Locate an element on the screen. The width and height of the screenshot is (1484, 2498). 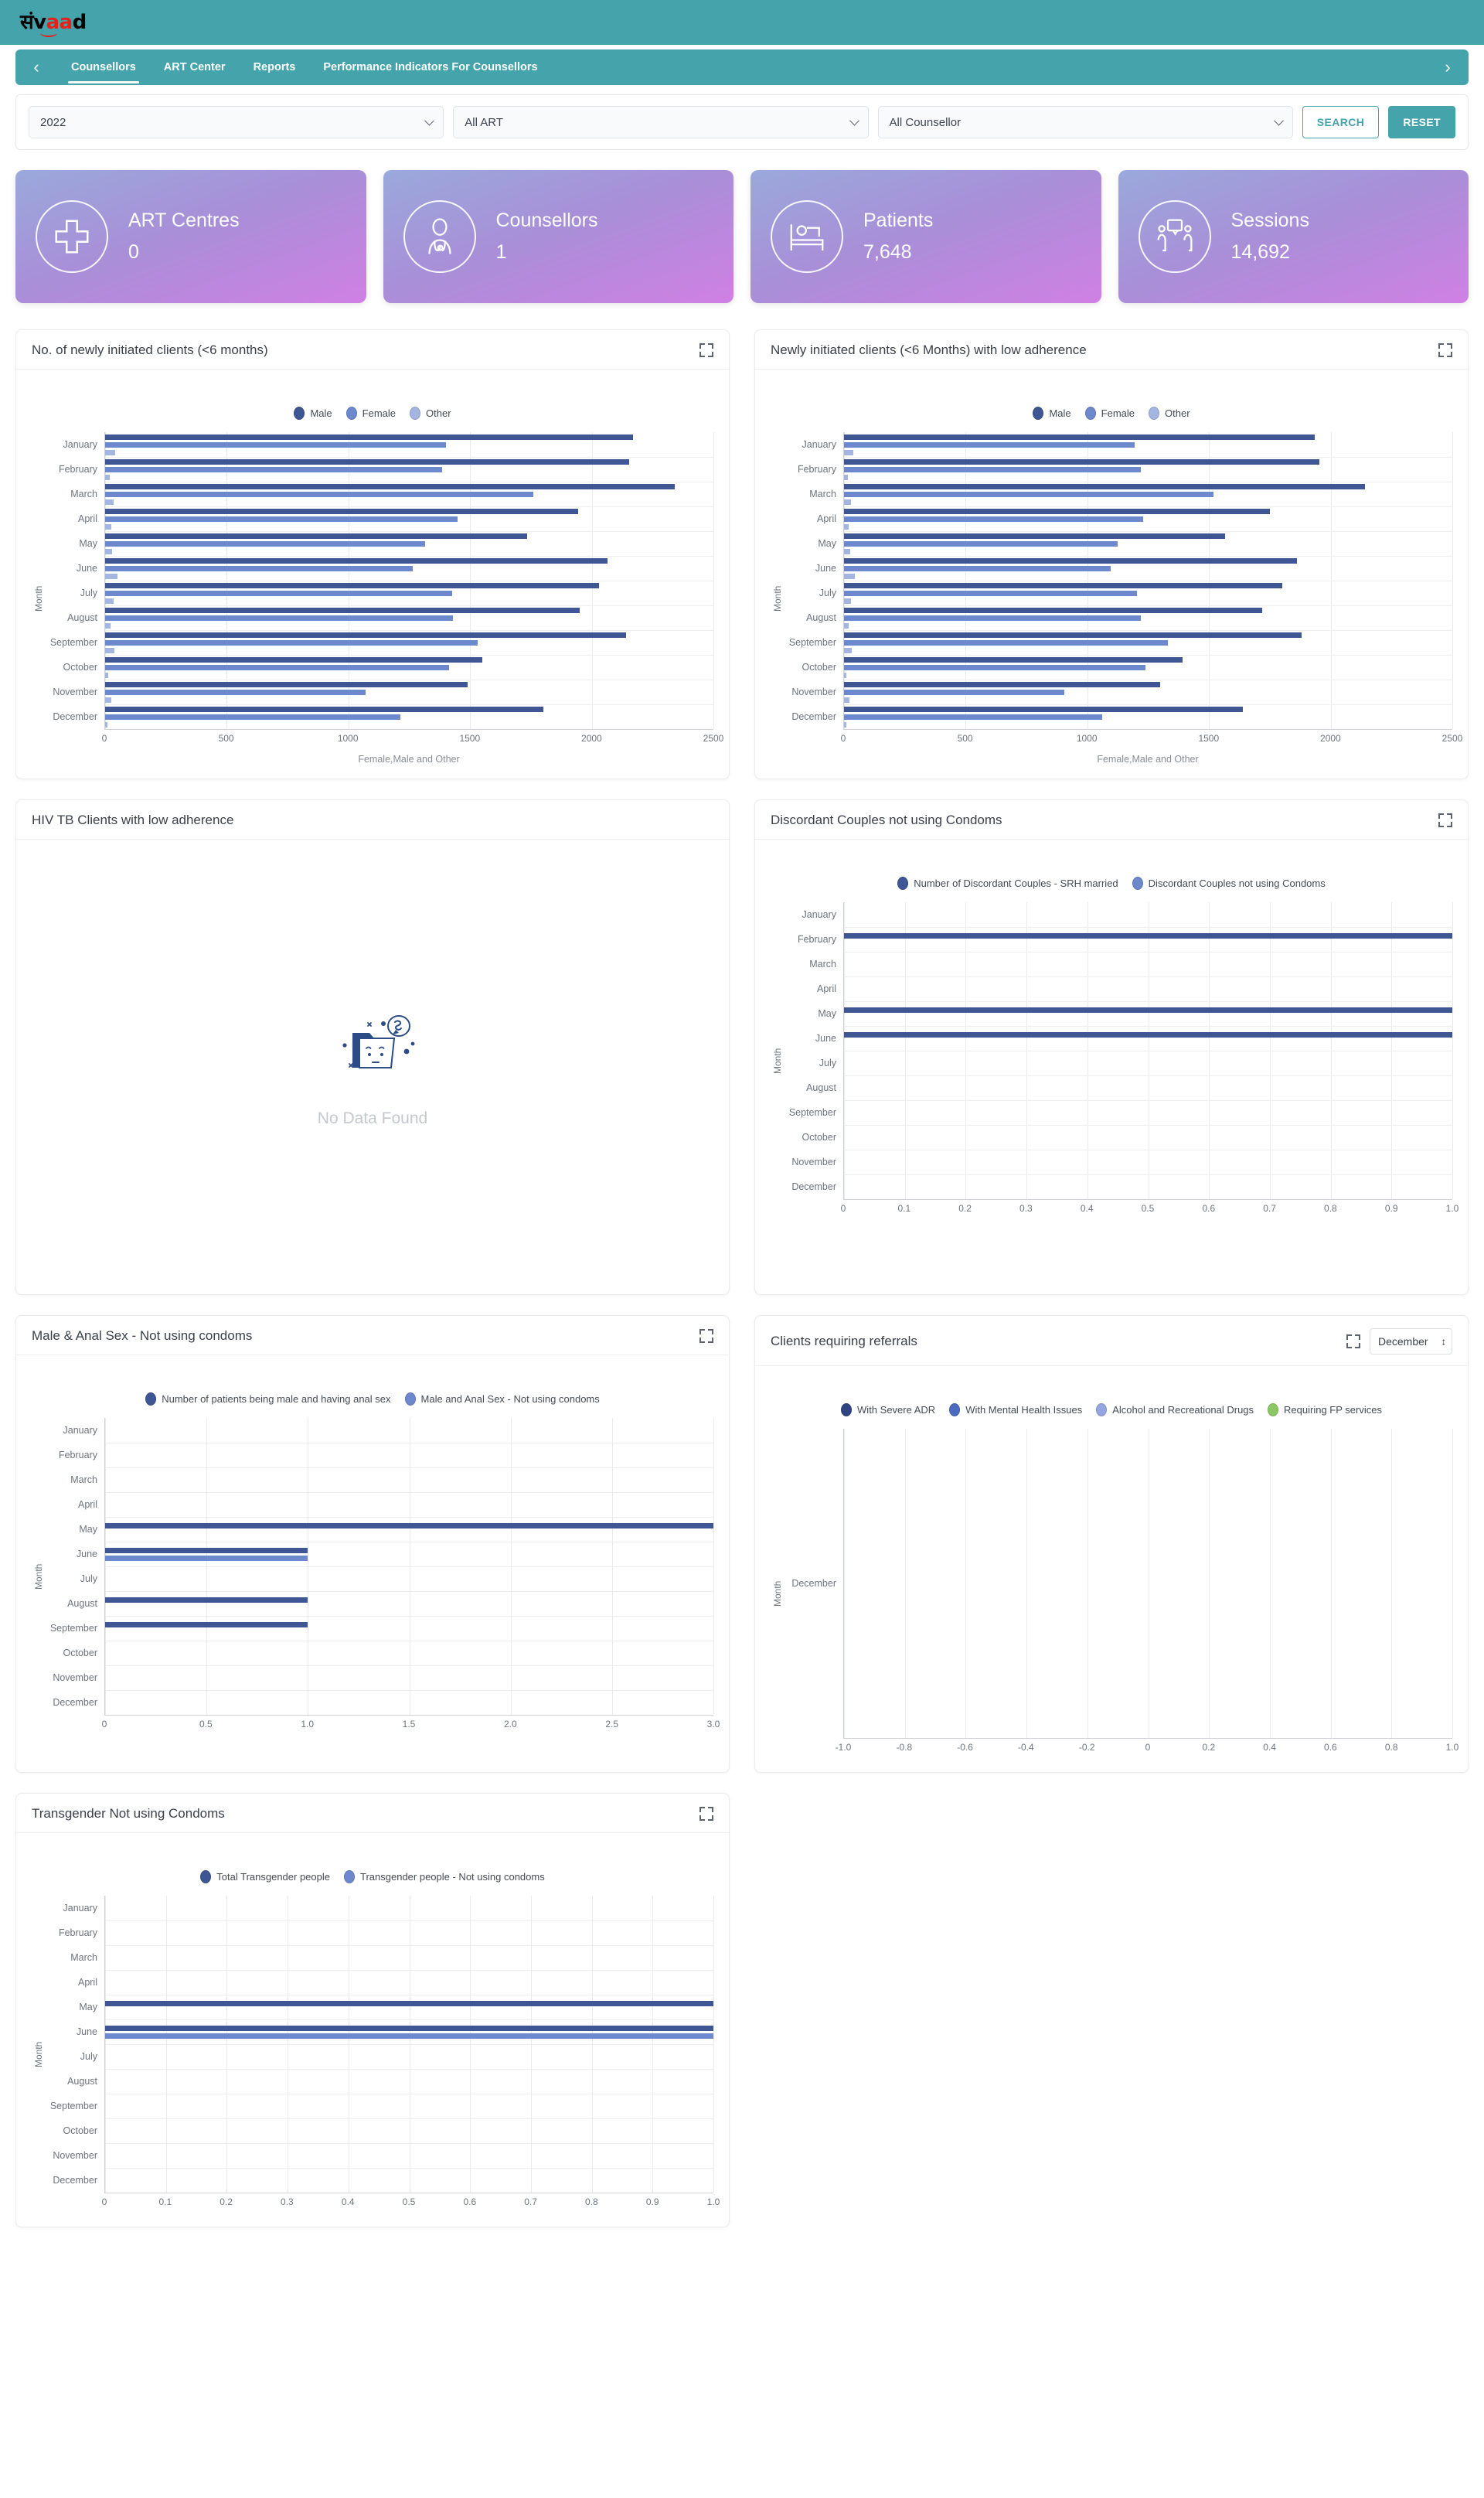
legend-item: Alcohol and Recreational Drugs is located at coordinates (1175, 1410).